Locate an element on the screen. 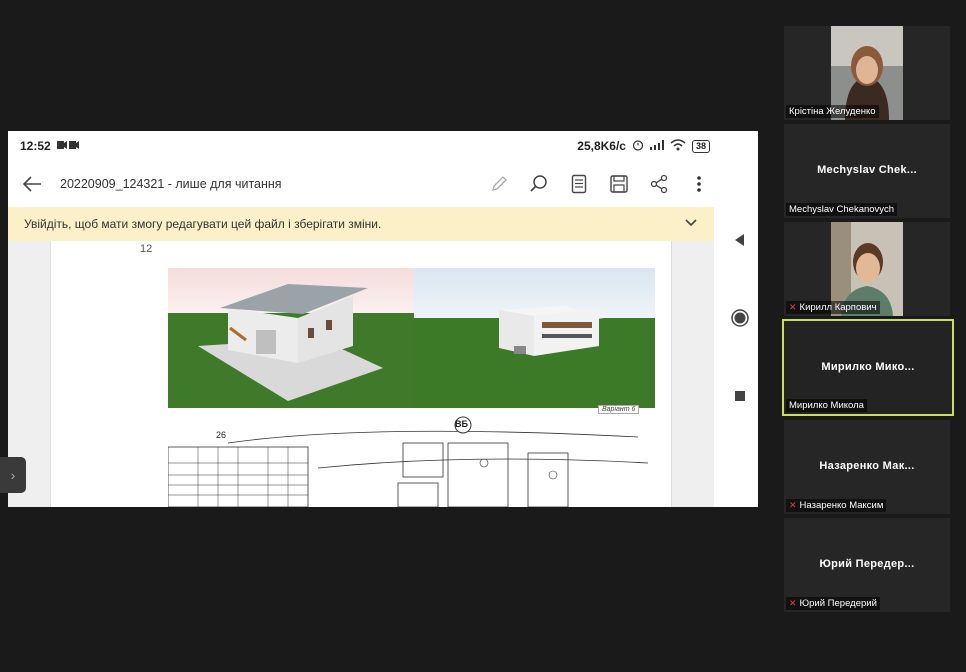  battery-level: 38 is located at coordinates (700, 146).